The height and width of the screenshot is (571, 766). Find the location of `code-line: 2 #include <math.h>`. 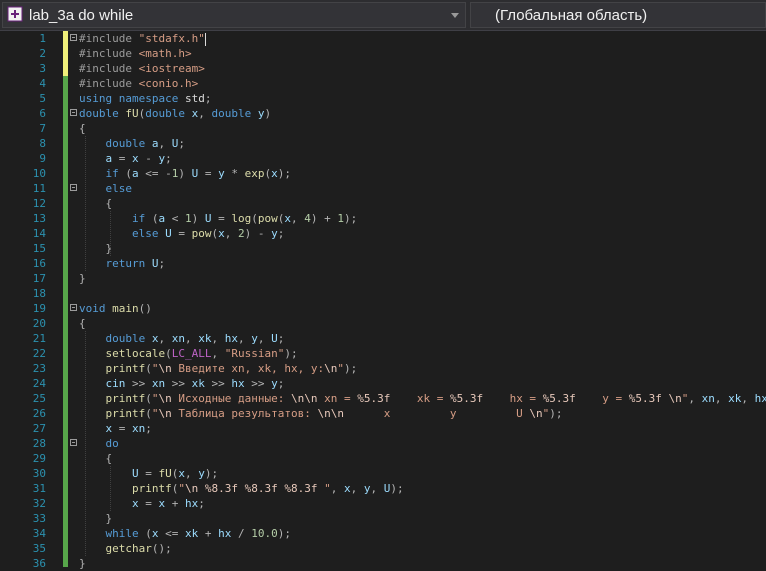

code-line: 2 #include <math.h> is located at coordinates (383, 53).